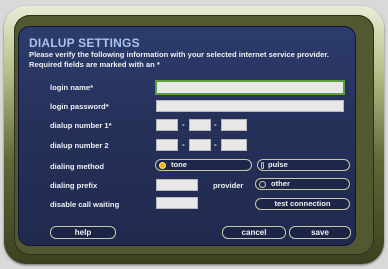 The height and width of the screenshot is (269, 388). What do you see at coordinates (234, 131) in the screenshot?
I see `dialup-number-1-part-3-input` at bounding box center [234, 131].